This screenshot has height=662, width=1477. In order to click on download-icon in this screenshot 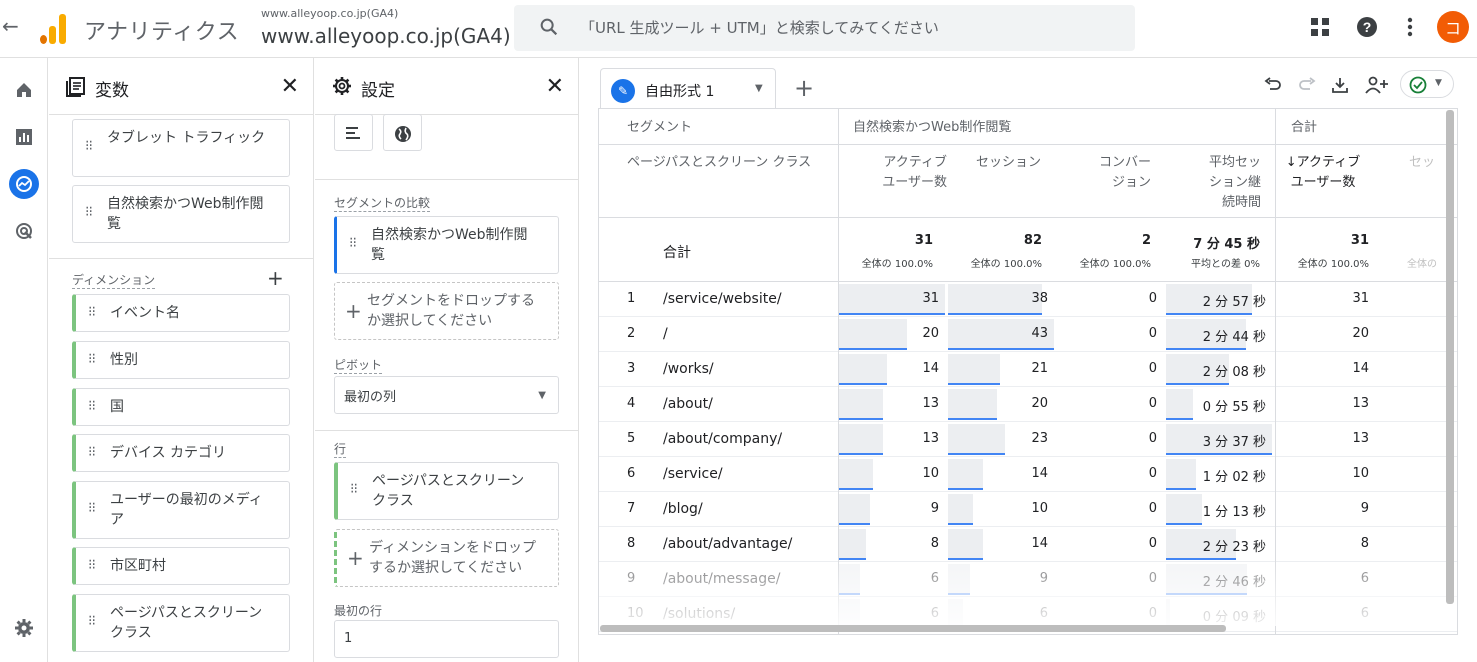, I will do `click(1340, 85)`.